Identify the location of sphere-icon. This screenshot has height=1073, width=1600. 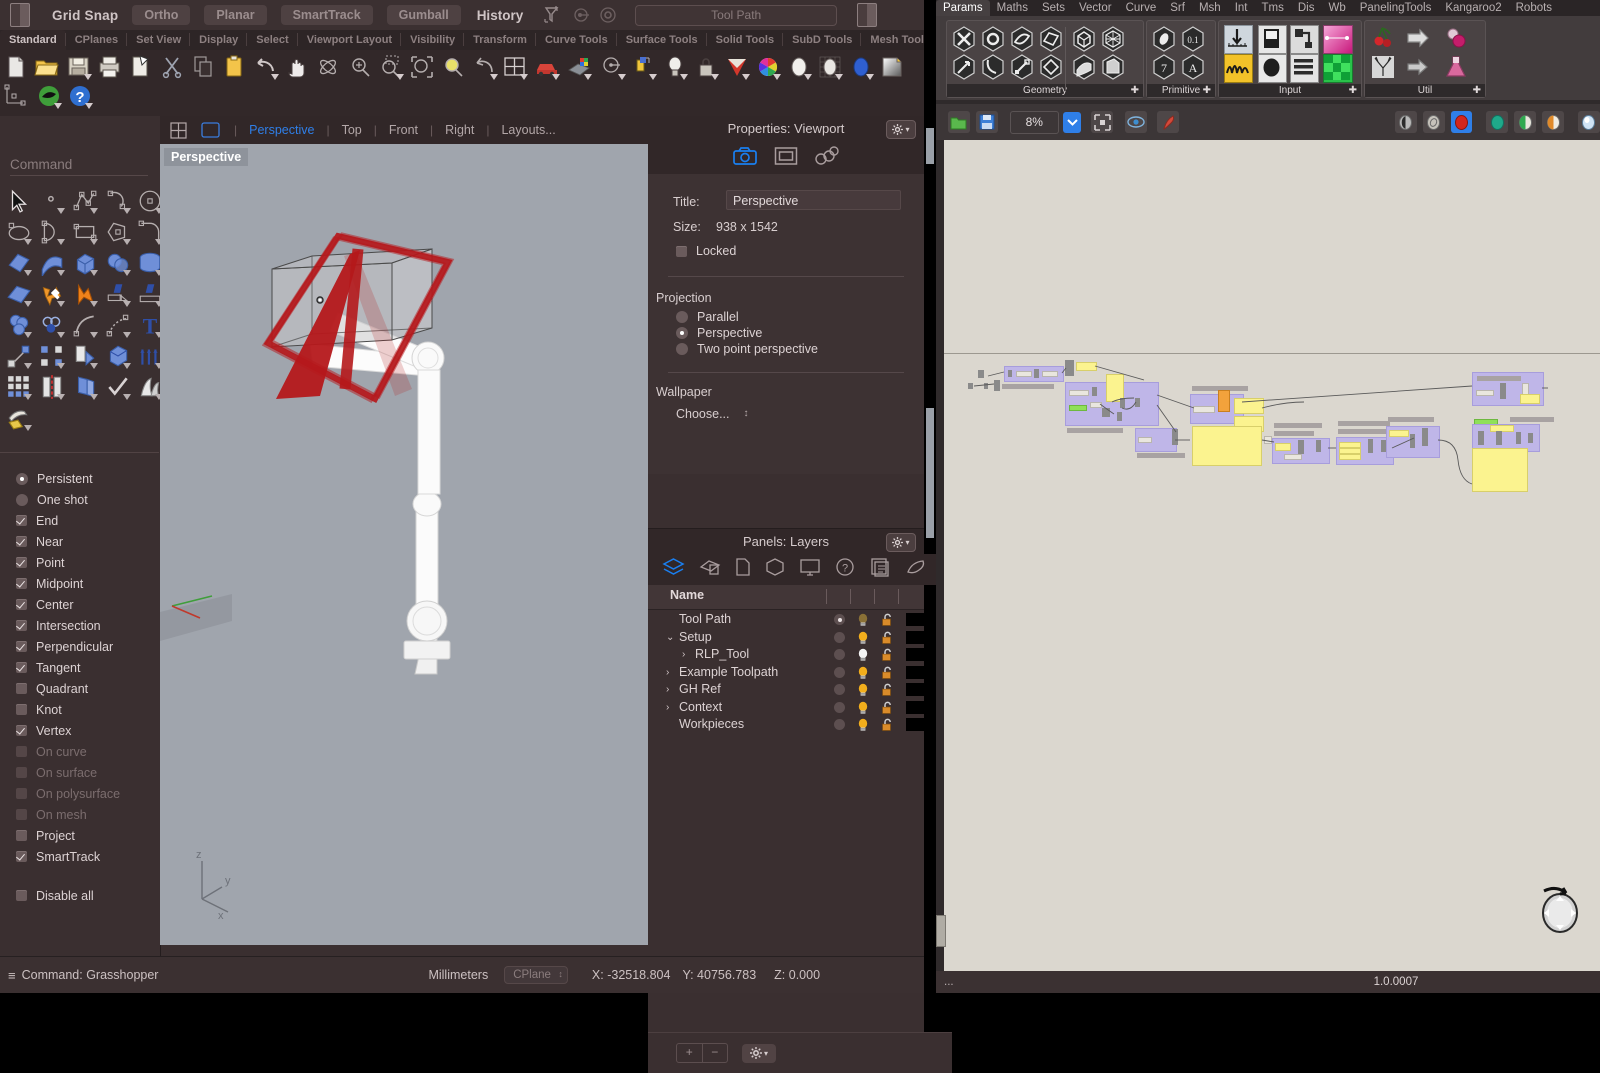
(118, 263).